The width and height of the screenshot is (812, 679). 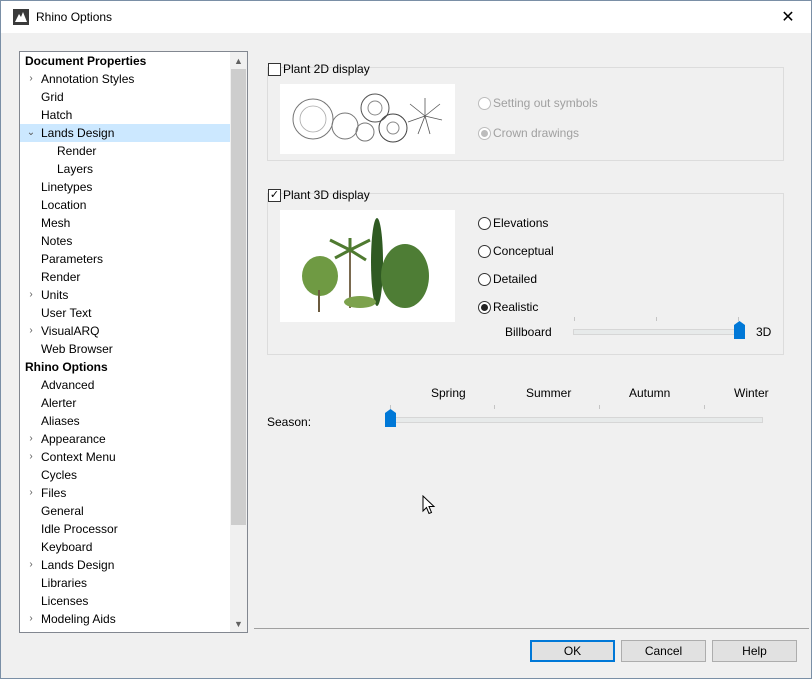 What do you see at coordinates (67, 547) in the screenshot?
I see `tree-item-label: Keyboard` at bounding box center [67, 547].